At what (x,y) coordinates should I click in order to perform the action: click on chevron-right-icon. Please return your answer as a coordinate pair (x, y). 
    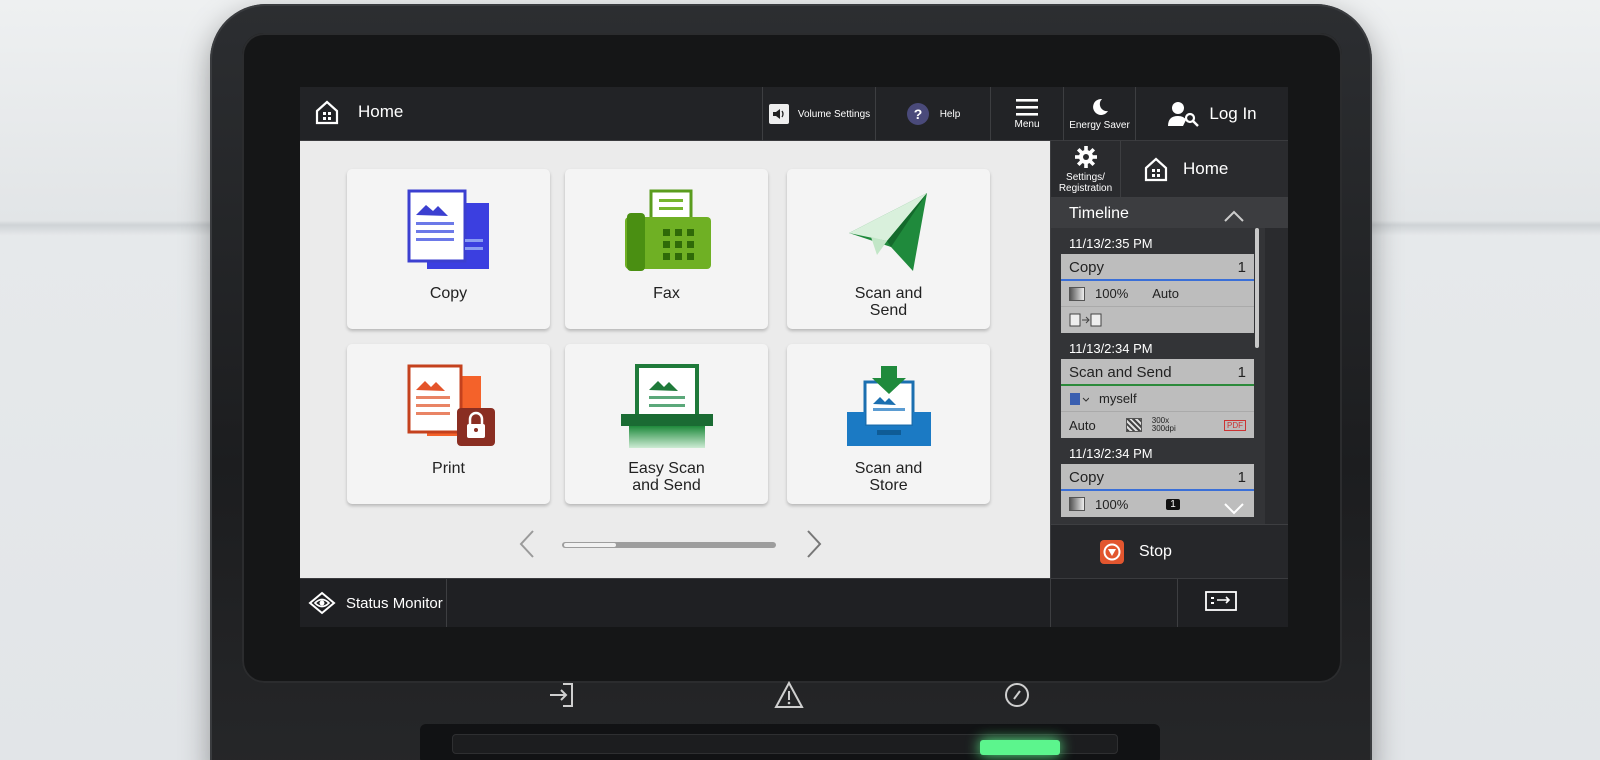
    Looking at the image, I should click on (814, 544).